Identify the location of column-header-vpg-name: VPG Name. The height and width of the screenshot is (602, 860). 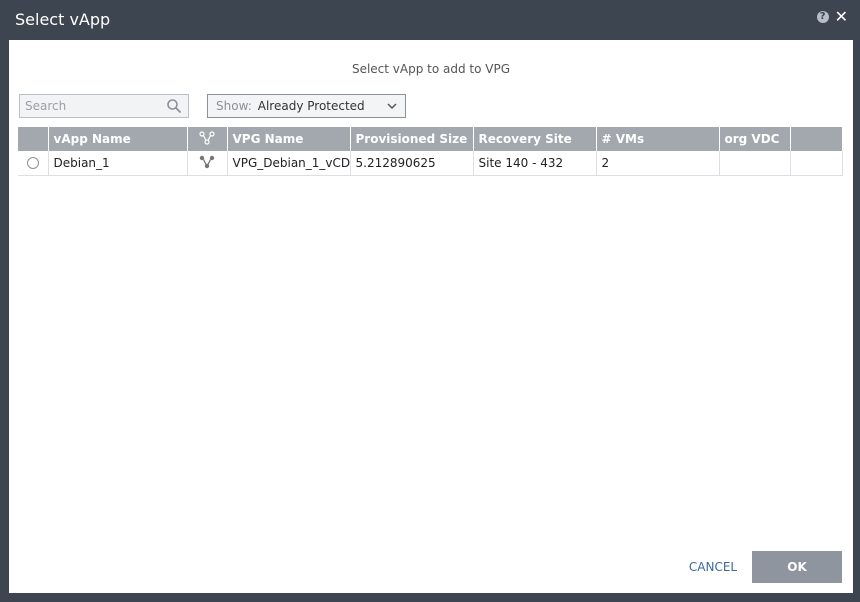
(289, 139).